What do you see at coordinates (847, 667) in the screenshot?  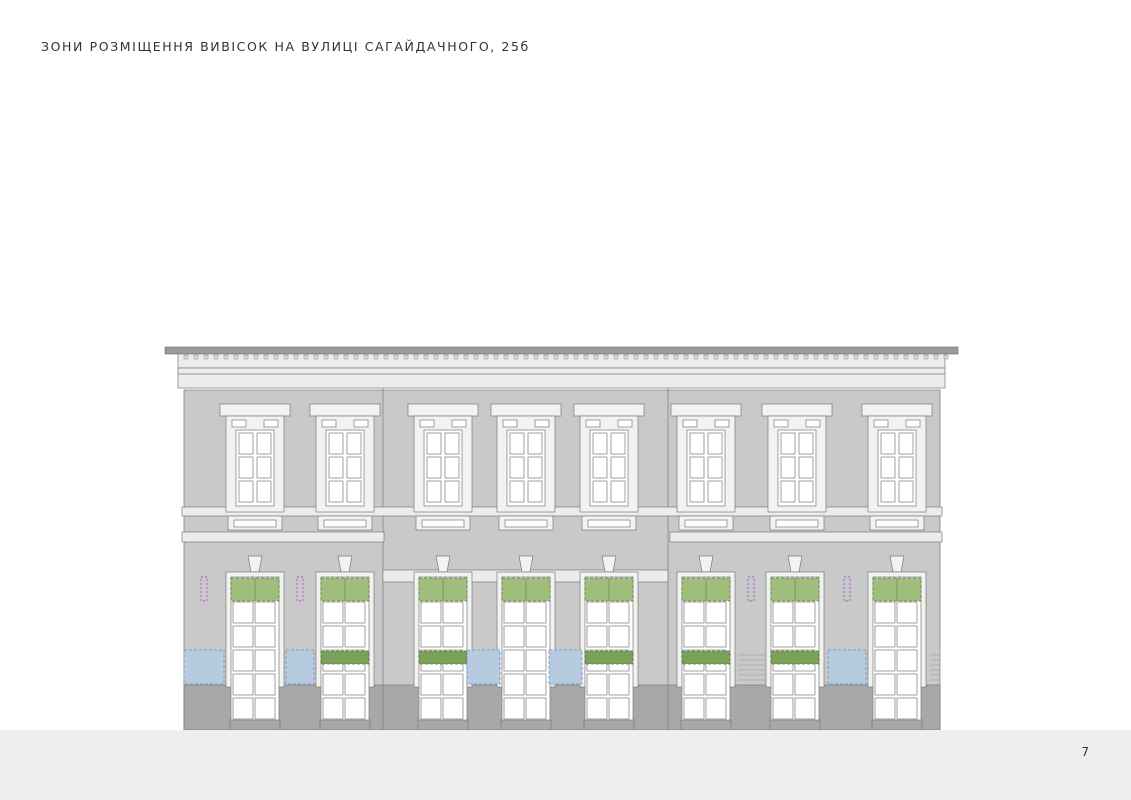 I see `sign-zone-blue` at bounding box center [847, 667].